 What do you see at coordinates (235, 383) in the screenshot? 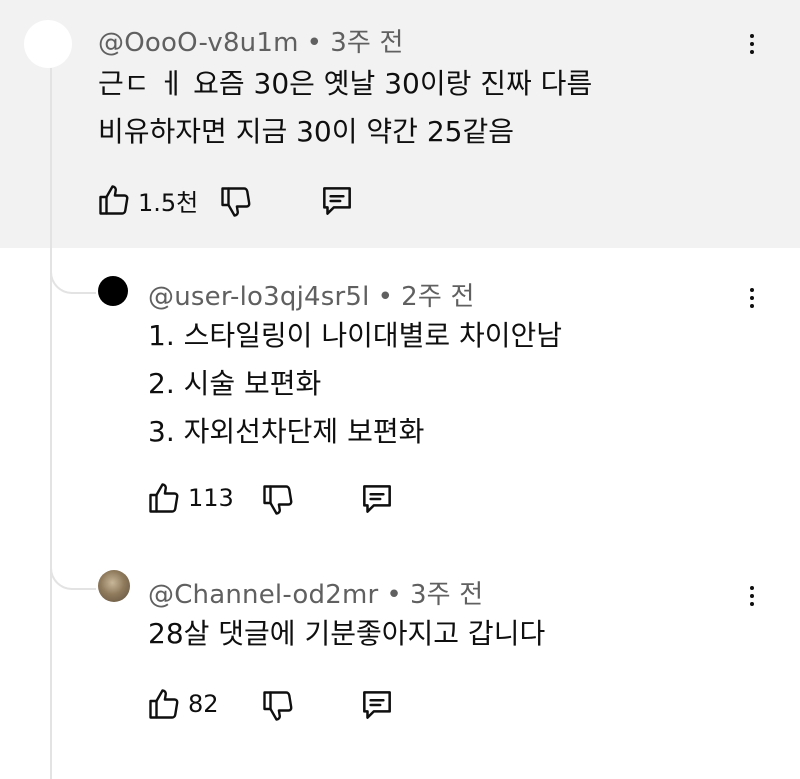
I see `comment-line: 2. 시술 보편화` at bounding box center [235, 383].